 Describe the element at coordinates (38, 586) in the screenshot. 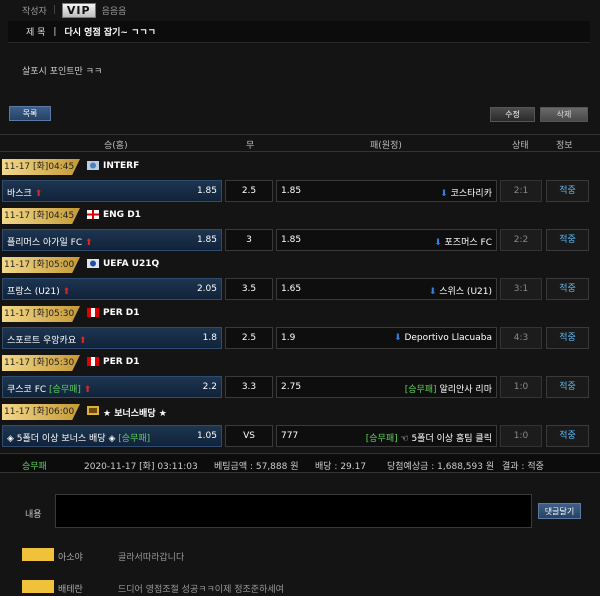

I see `level-badge-icon` at that location.